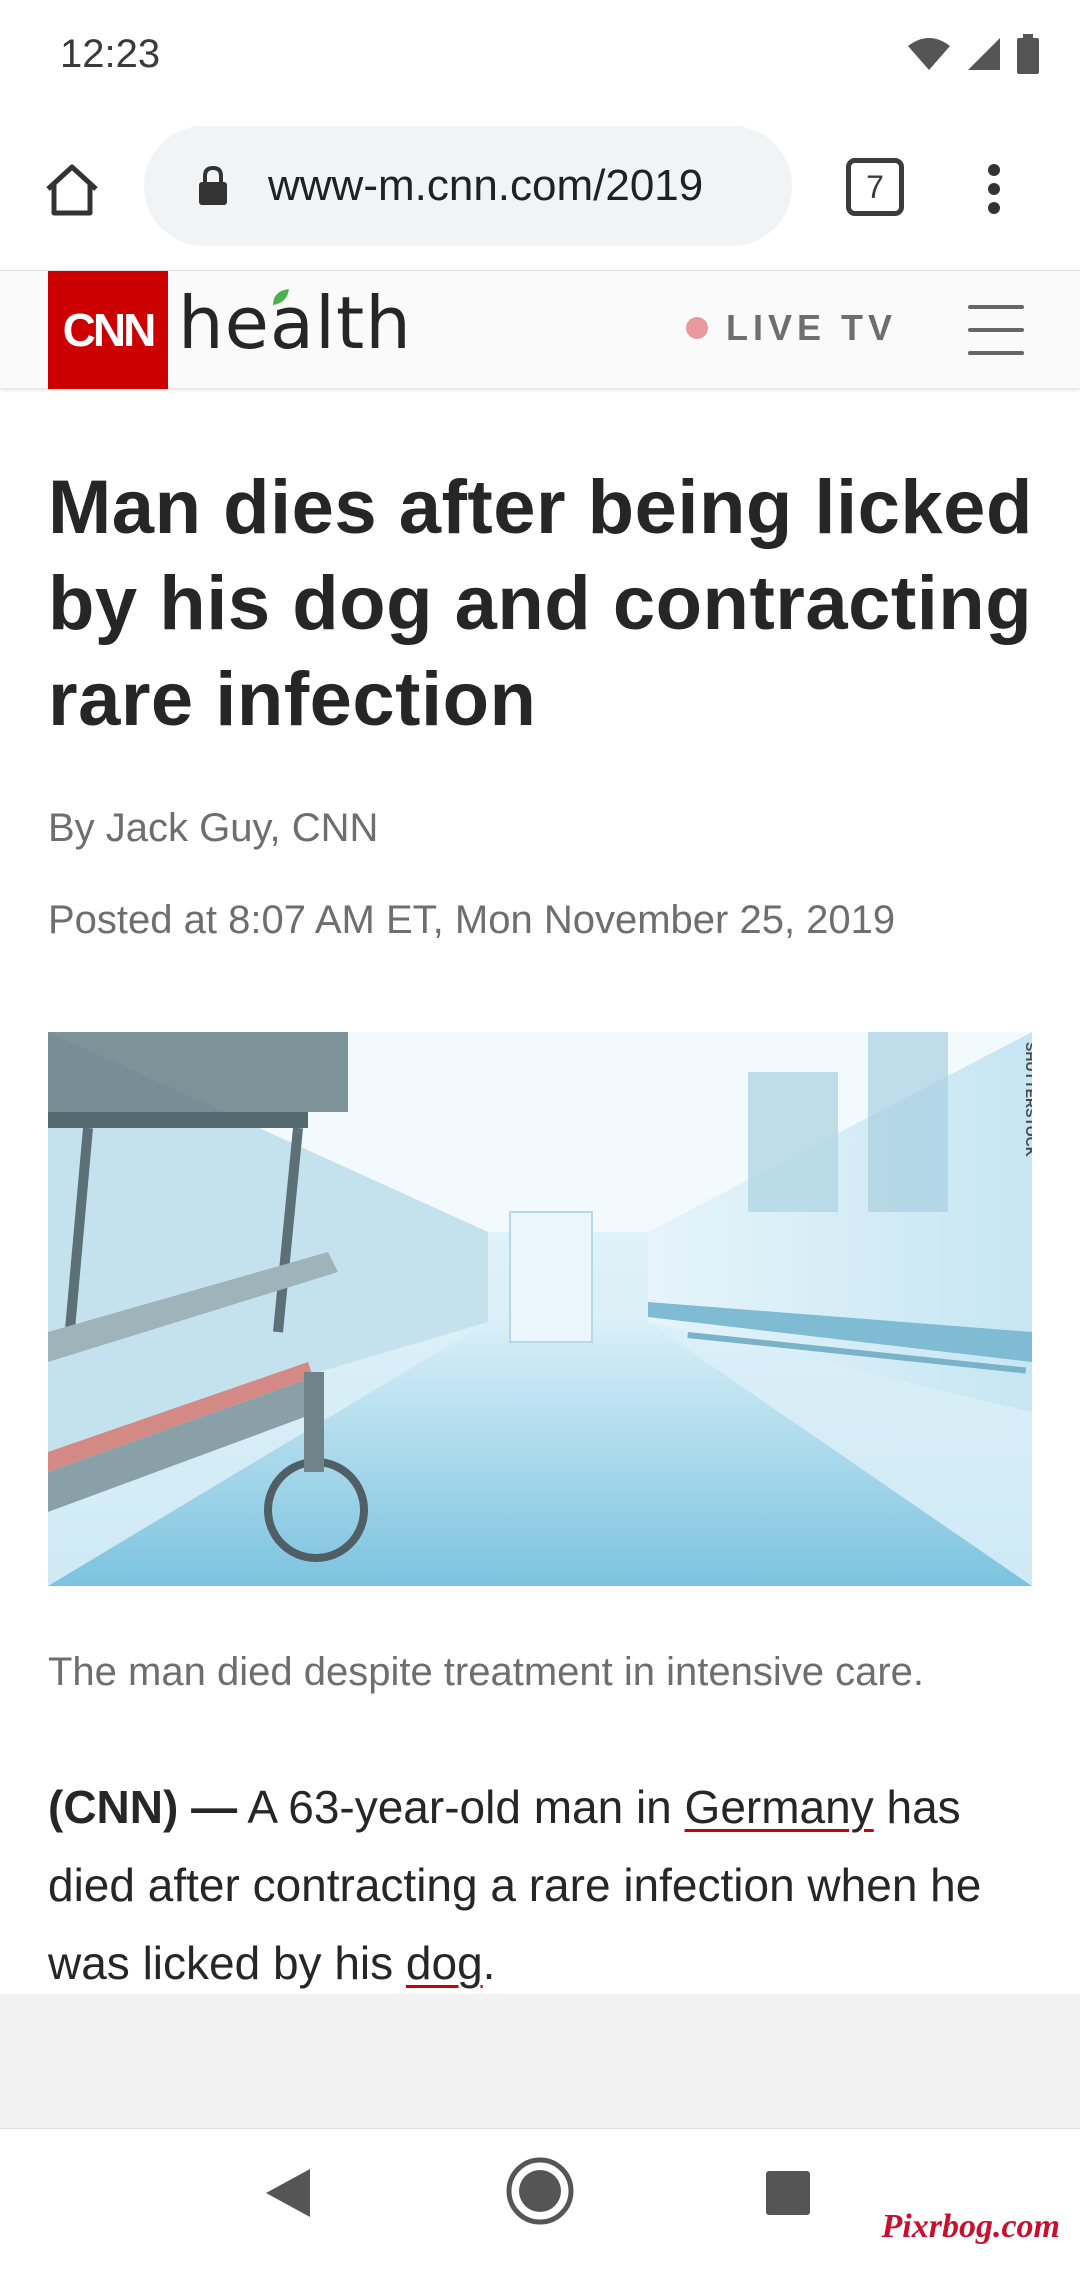  Describe the element at coordinates (110, 54) in the screenshot. I see `status-time: 12:23` at that location.